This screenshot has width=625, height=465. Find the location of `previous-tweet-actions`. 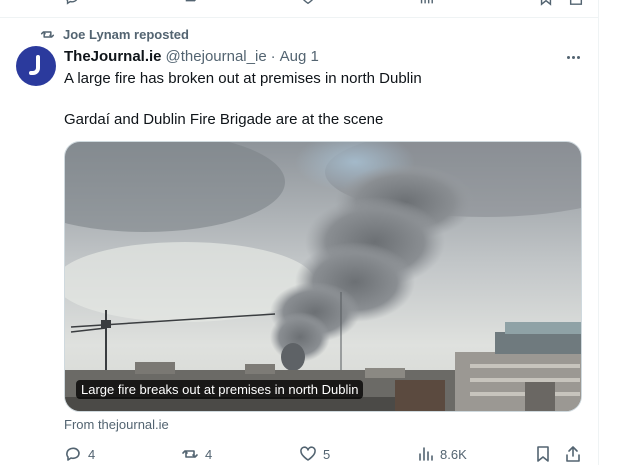

previous-tweet-actions is located at coordinates (324, 3).